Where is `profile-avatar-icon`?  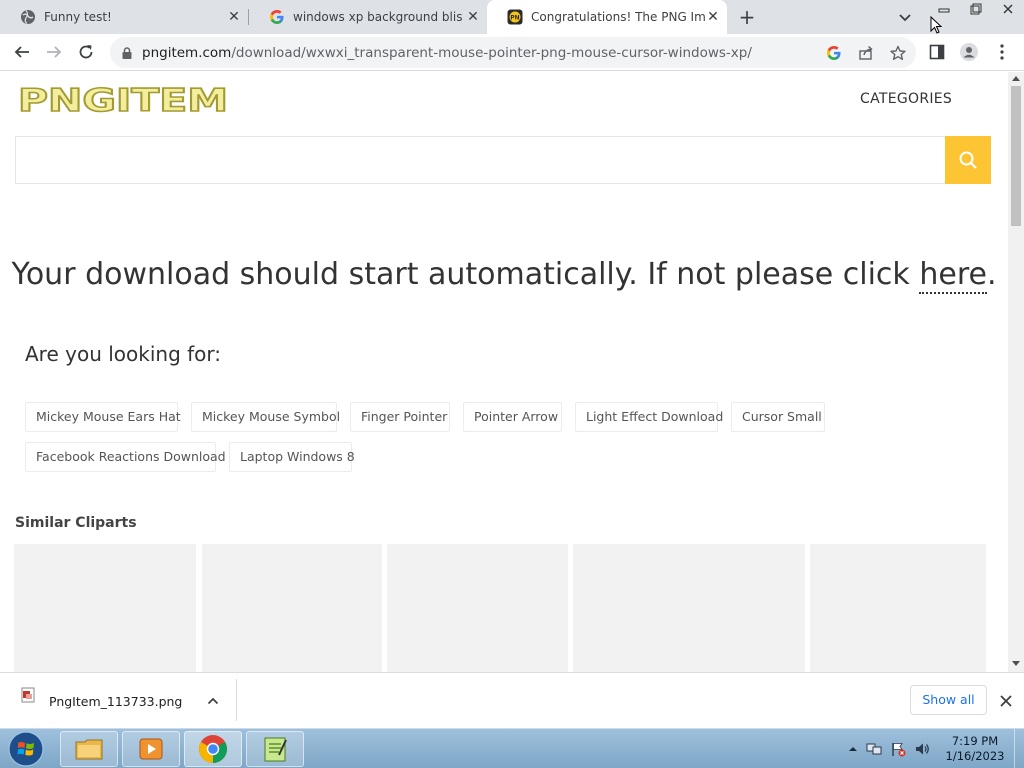
profile-avatar-icon is located at coordinates (969, 52).